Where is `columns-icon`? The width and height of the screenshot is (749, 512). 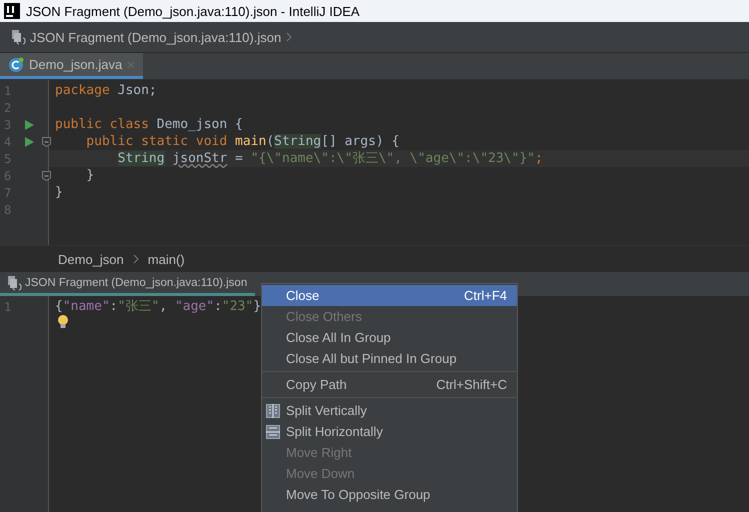
columns-icon is located at coordinates (273, 411).